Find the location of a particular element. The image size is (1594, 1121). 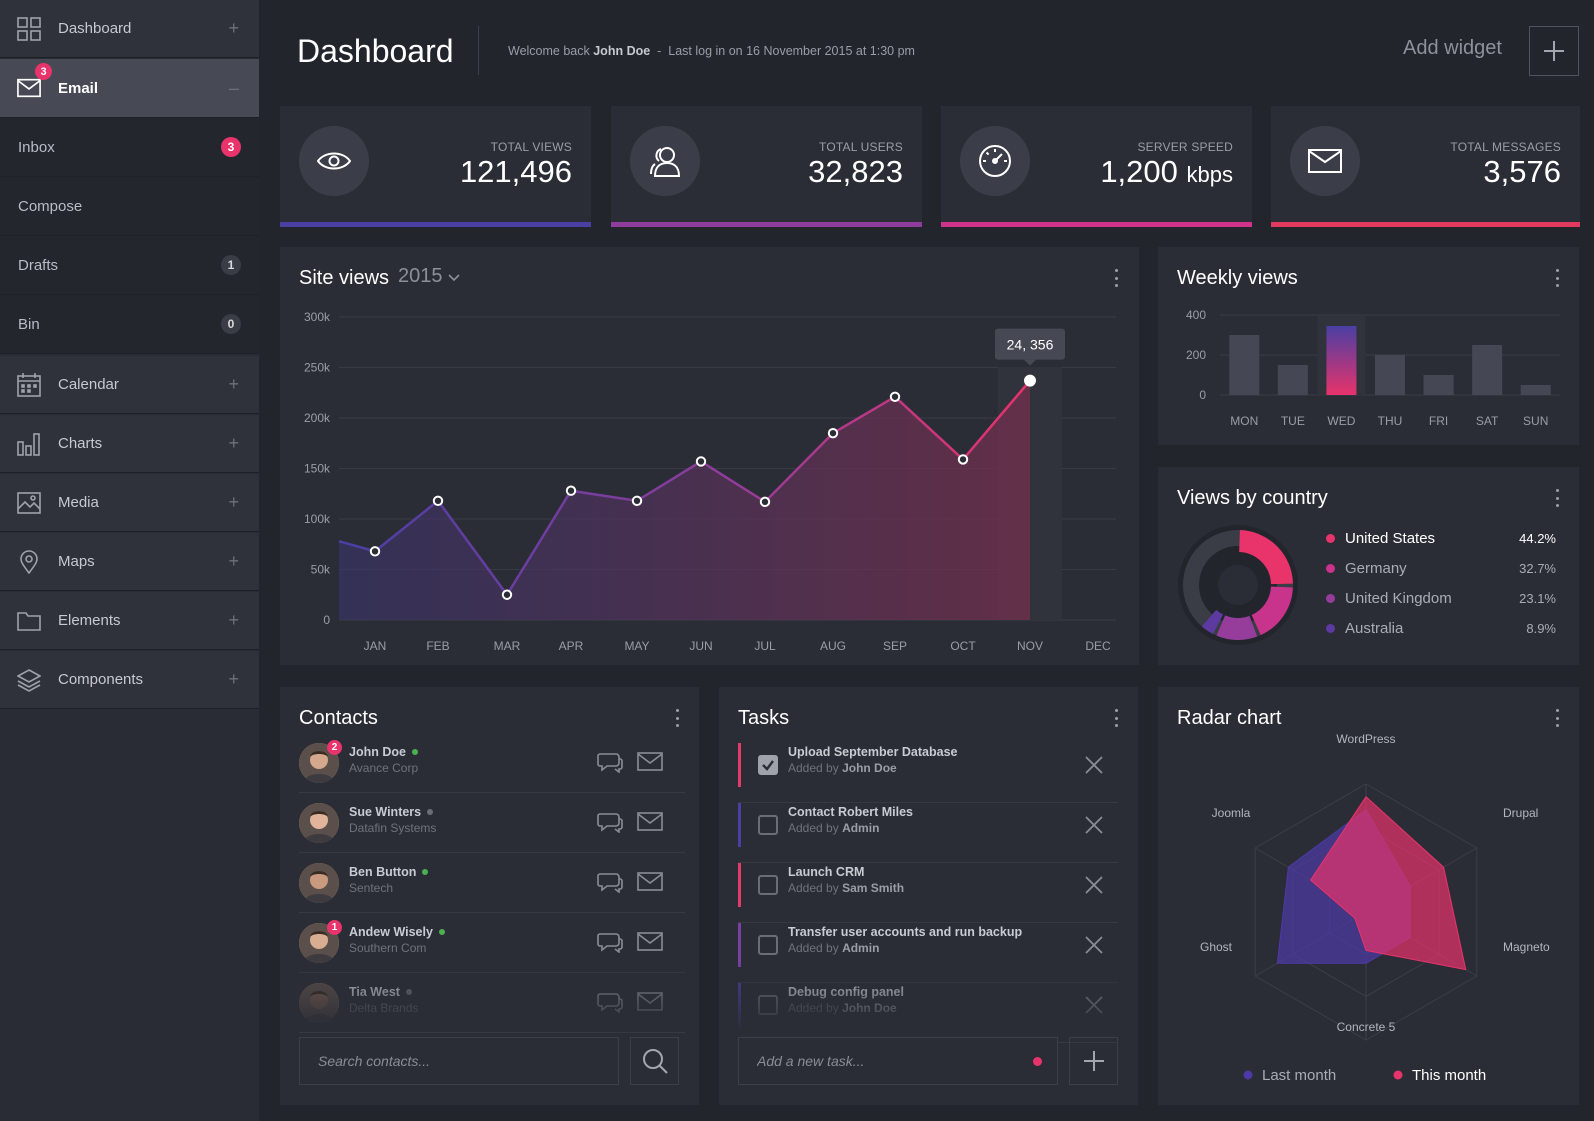

contact-row: Ben Button Sentech is located at coordinates (492, 883).